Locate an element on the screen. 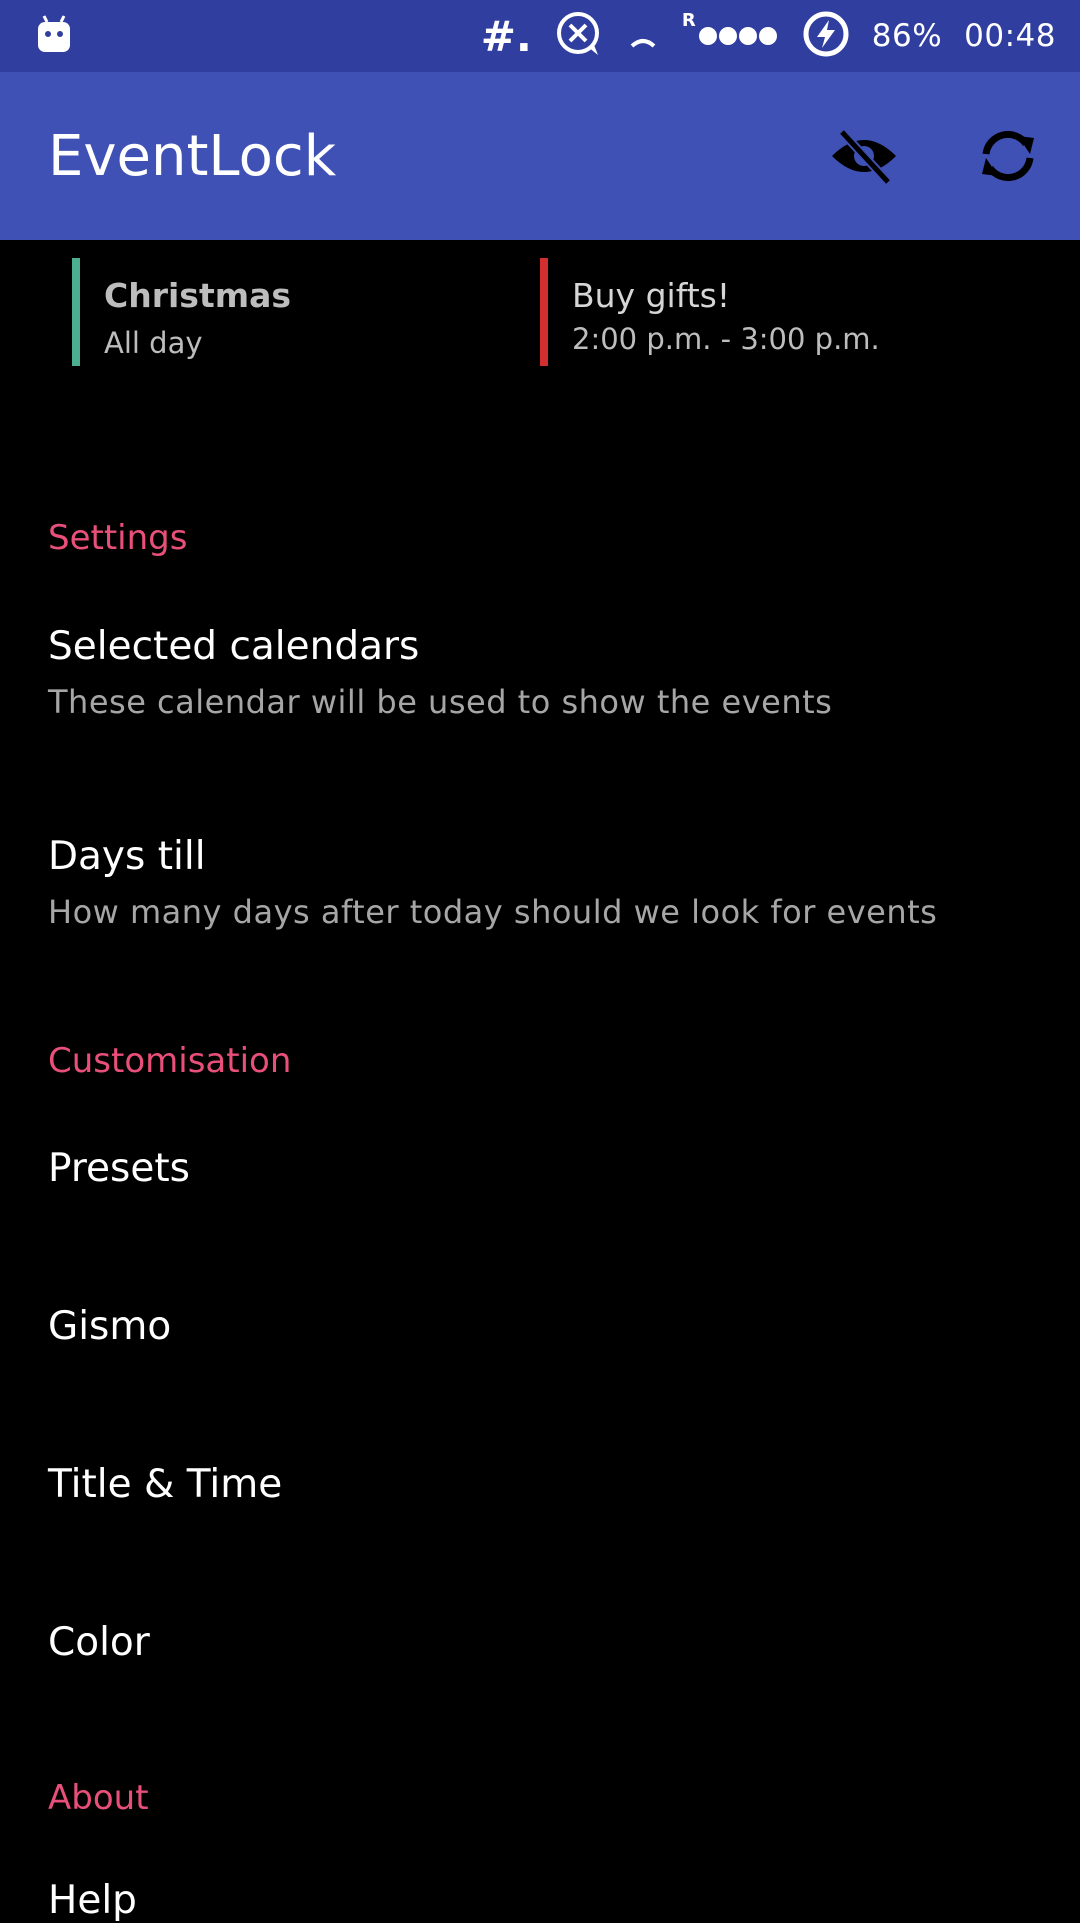 This screenshot has width=1080, height=1923. clock: 00:48 is located at coordinates (1010, 36).